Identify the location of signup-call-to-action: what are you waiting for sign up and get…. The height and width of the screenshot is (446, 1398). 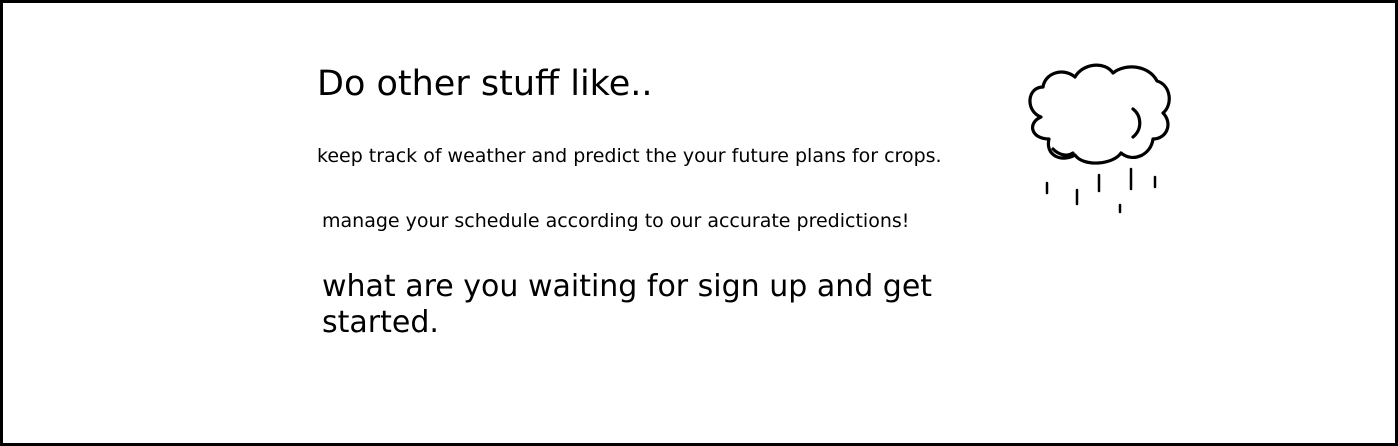
(627, 304).